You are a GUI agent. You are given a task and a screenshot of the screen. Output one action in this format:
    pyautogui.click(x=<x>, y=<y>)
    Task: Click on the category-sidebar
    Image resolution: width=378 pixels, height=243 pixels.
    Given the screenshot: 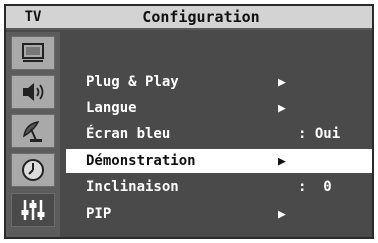 What is the action you would take?
    pyautogui.click(x=33, y=134)
    